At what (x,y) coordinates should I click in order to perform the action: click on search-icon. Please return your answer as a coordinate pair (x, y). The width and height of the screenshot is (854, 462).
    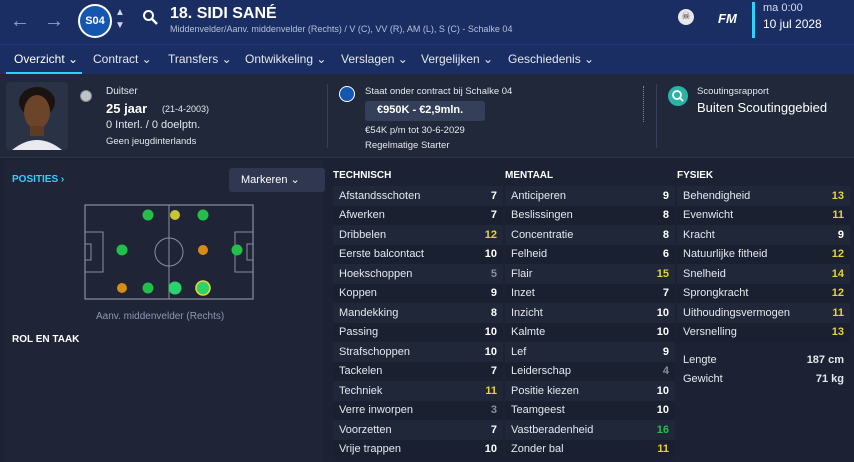
    Looking at the image, I should click on (150, 17).